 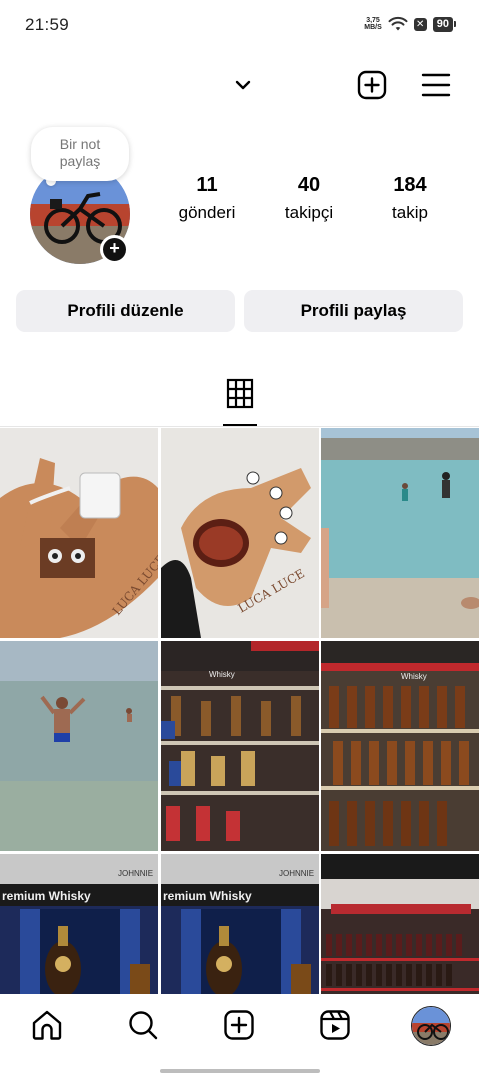 What do you see at coordinates (335, 1025) in the screenshot?
I see `reels-icon` at bounding box center [335, 1025].